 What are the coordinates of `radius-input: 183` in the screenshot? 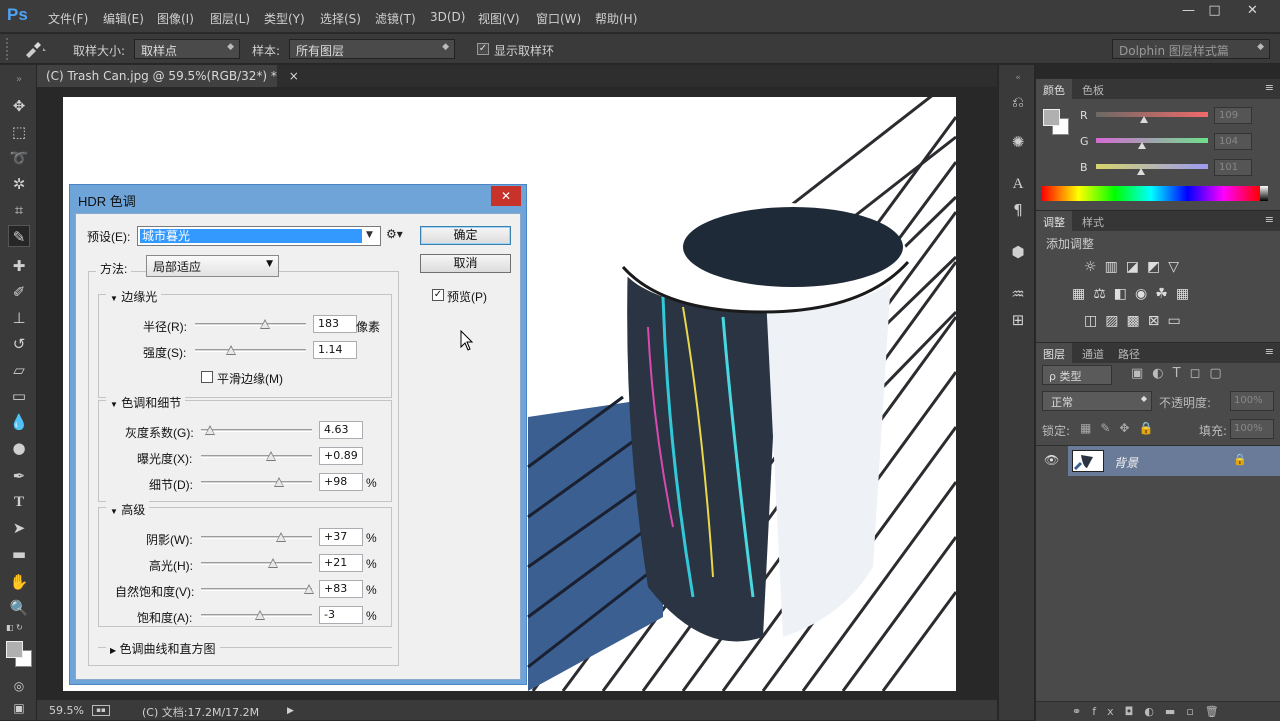 It's located at (335, 324).